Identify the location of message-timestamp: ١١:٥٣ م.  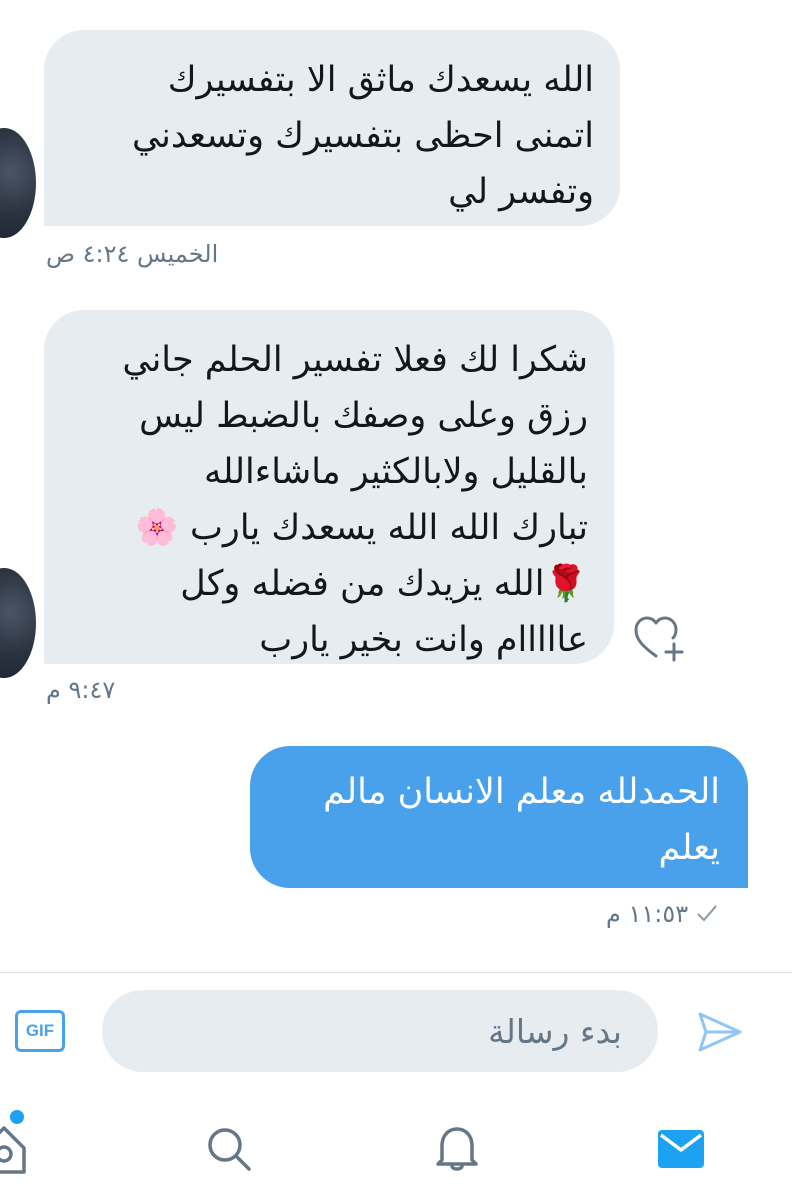
(647, 914).